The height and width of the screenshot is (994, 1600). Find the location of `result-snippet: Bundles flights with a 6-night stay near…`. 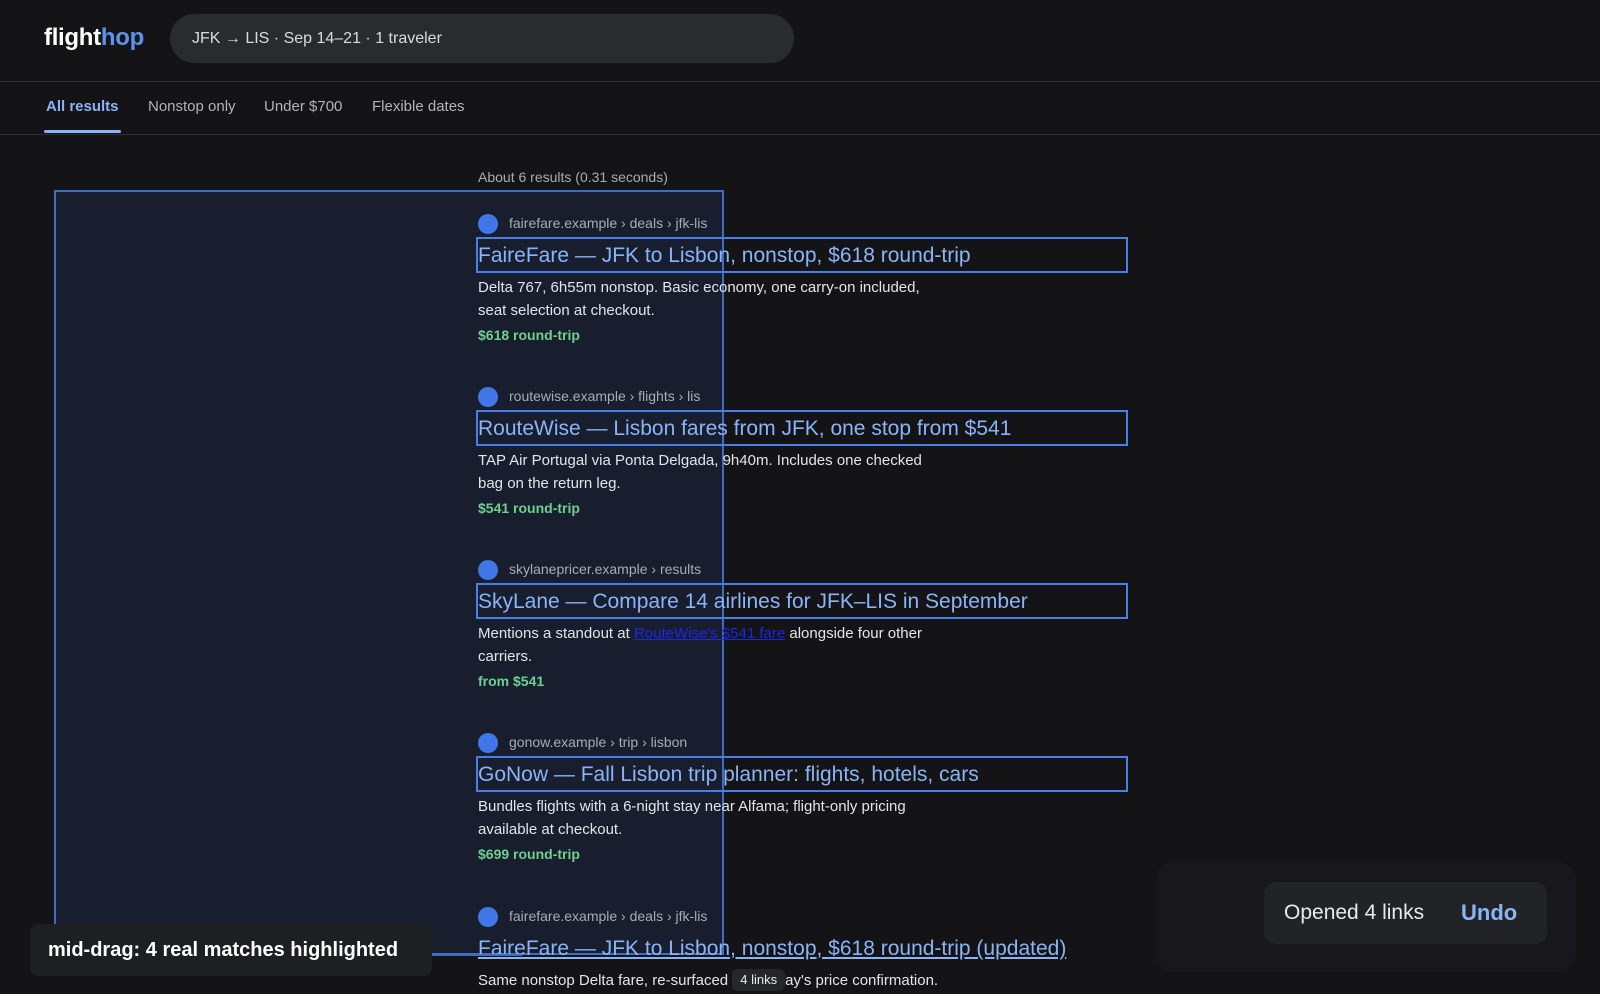

result-snippet: Bundles flights with a 6-night stay near… is located at coordinates (692, 818).